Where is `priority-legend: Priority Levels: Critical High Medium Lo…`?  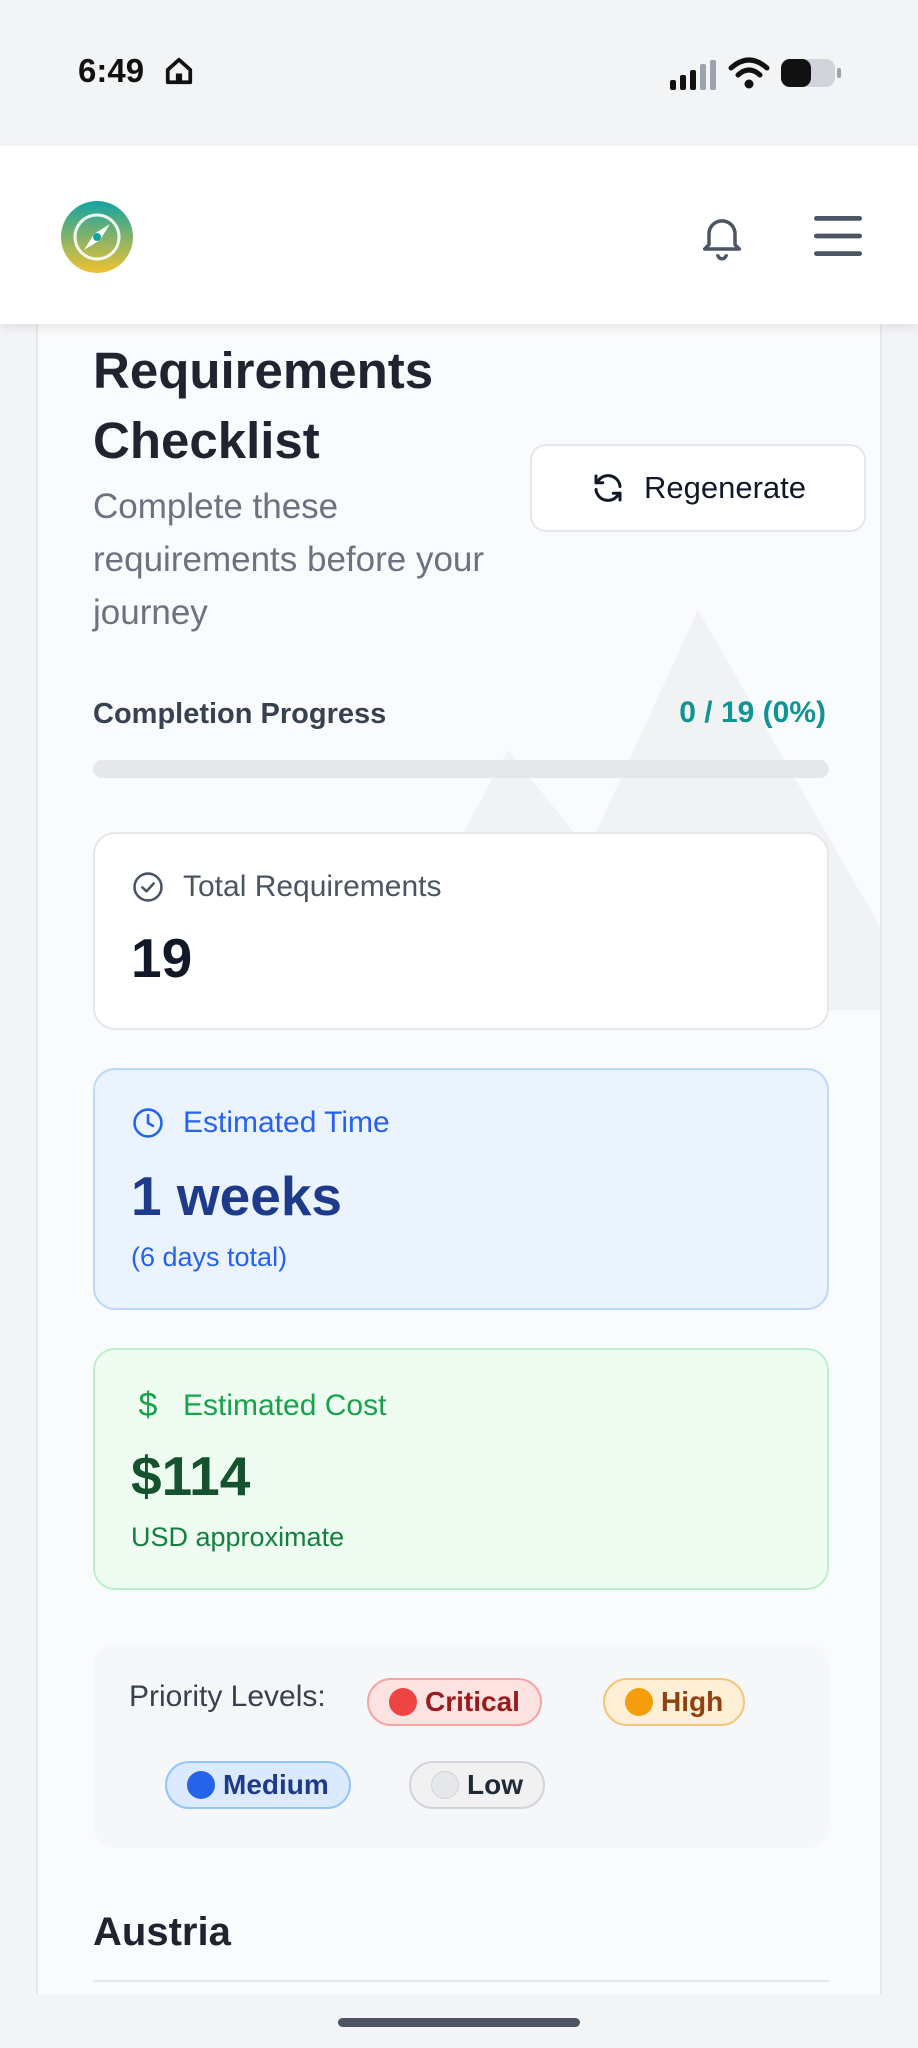 priority-legend: Priority Levels: Critical High Medium Lo… is located at coordinates (461, 1746).